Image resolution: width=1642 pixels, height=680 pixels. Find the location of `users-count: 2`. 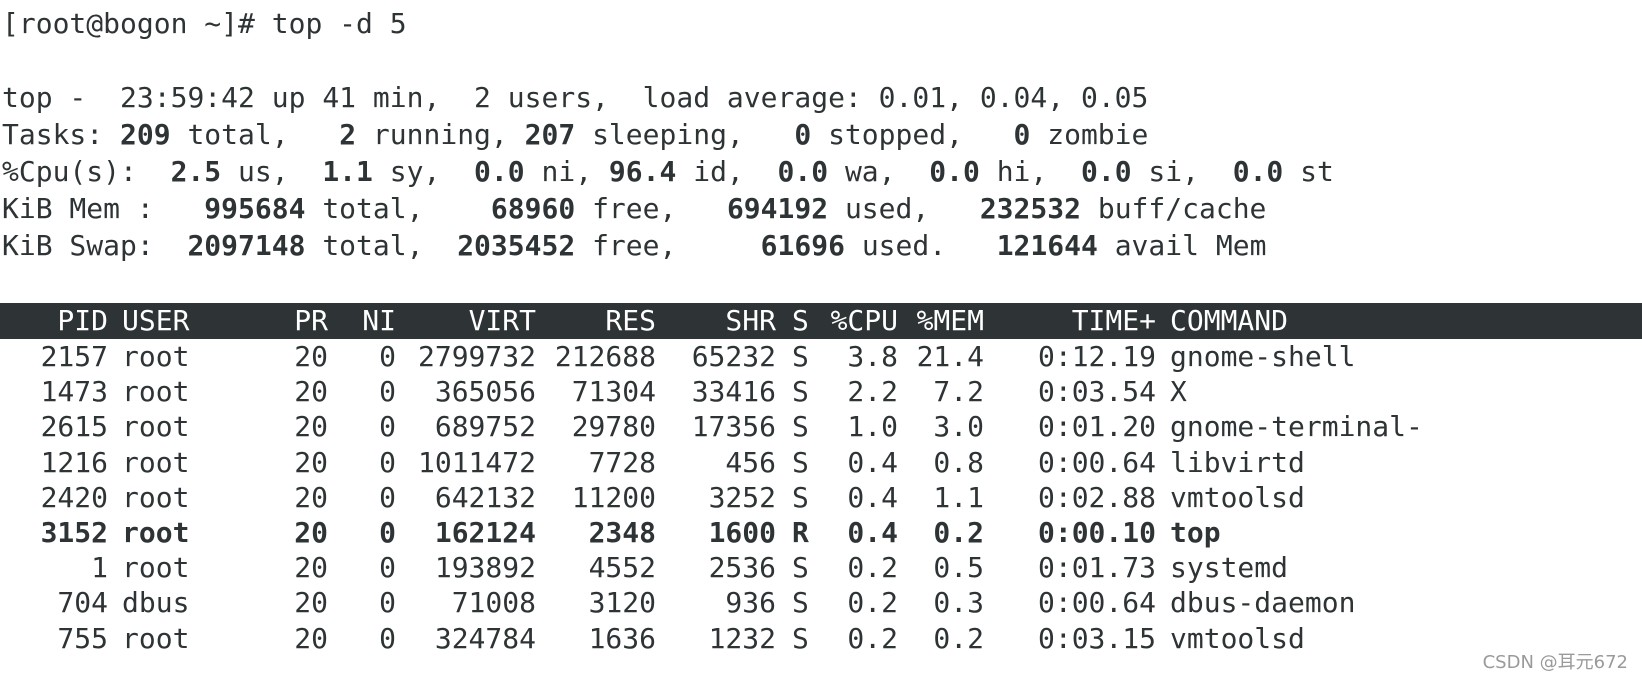

users-count: 2 is located at coordinates (482, 97).